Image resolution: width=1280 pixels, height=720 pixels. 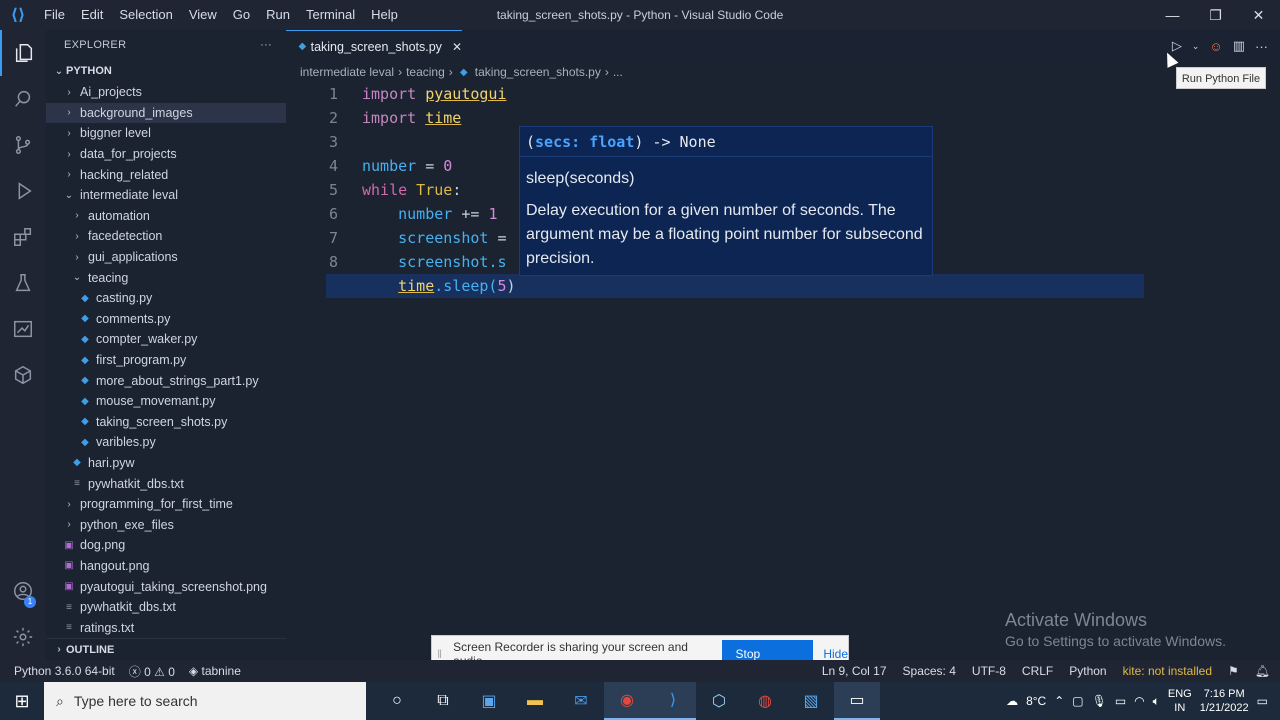 What do you see at coordinates (23, 145) in the screenshot?
I see `source-control-icon` at bounding box center [23, 145].